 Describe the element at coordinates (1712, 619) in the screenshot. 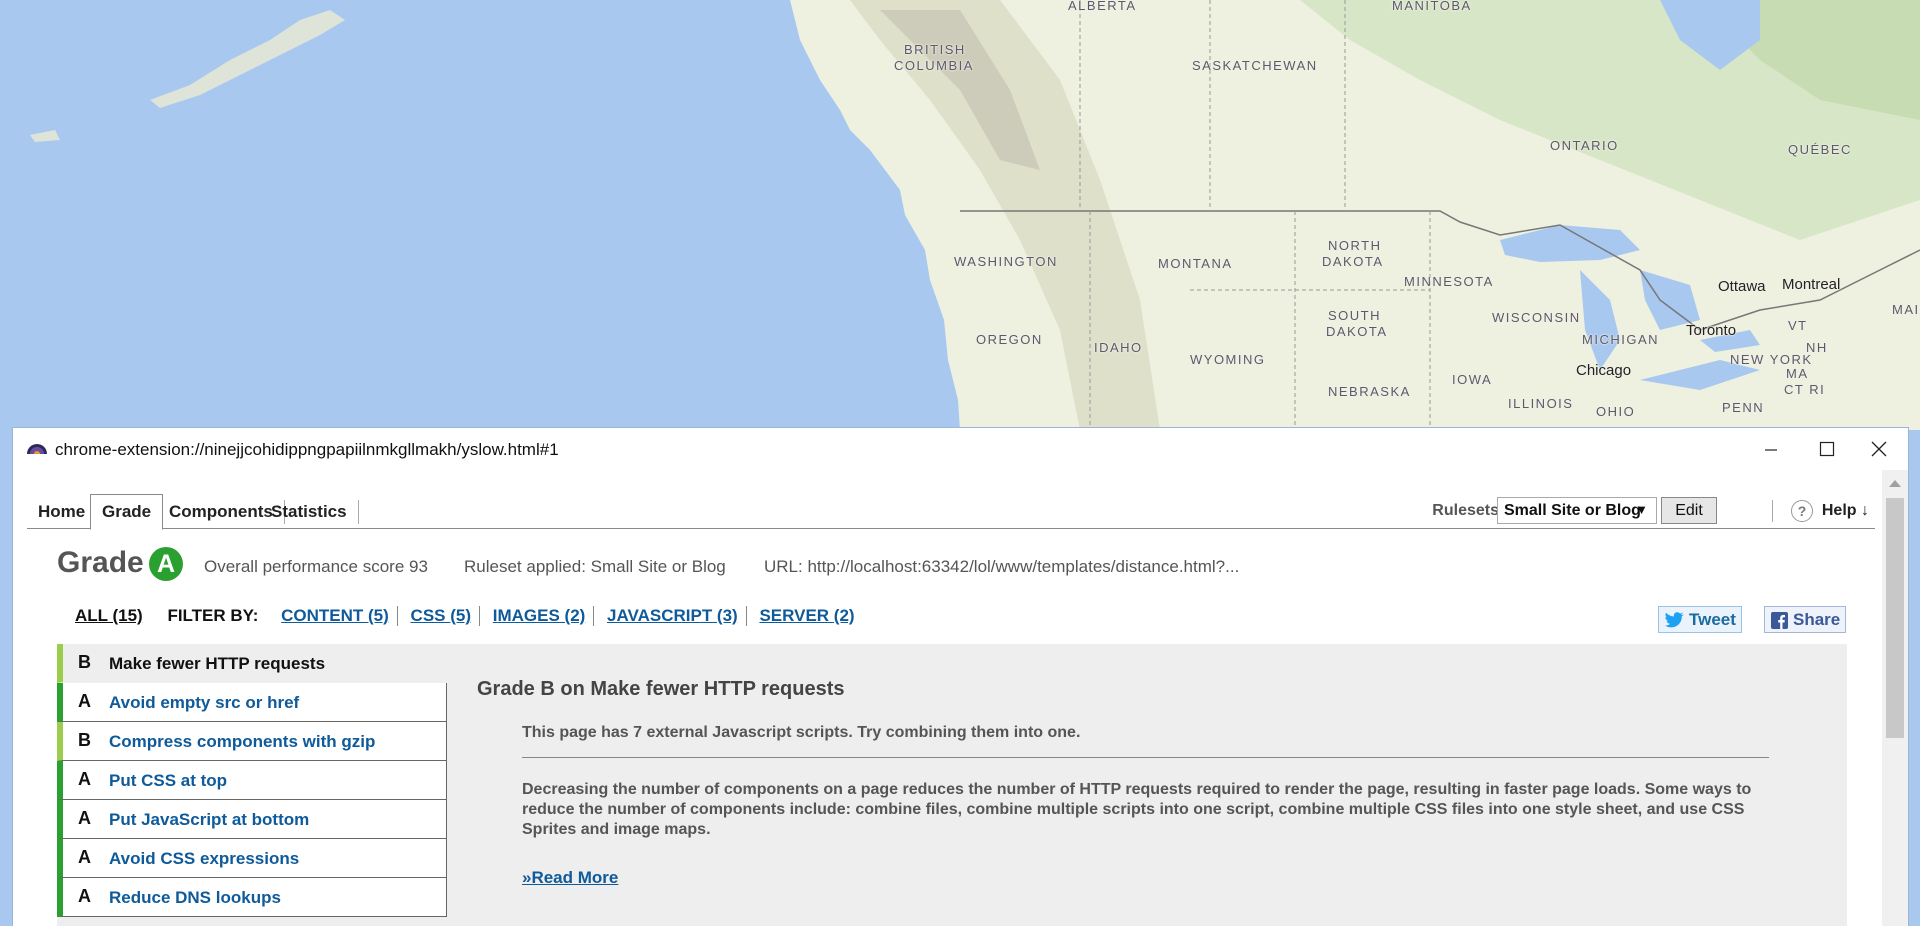

I see `tweet-label: Tweet` at that location.